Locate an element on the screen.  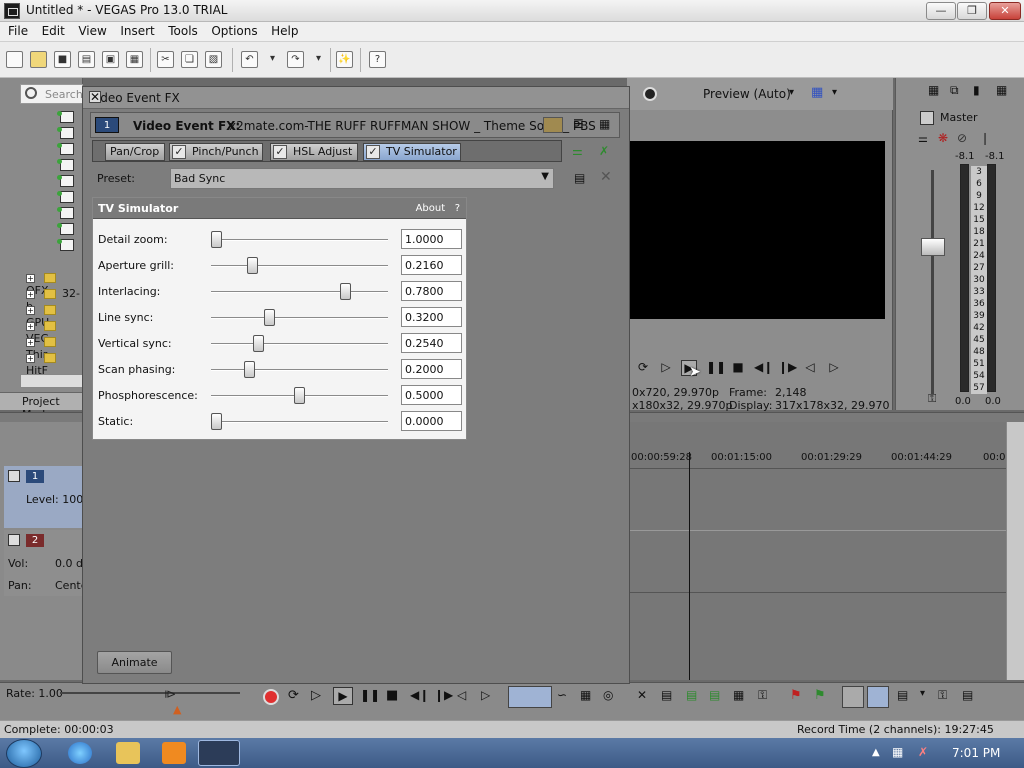
param-value-input: 0.2540 is located at coordinates (431, 343).